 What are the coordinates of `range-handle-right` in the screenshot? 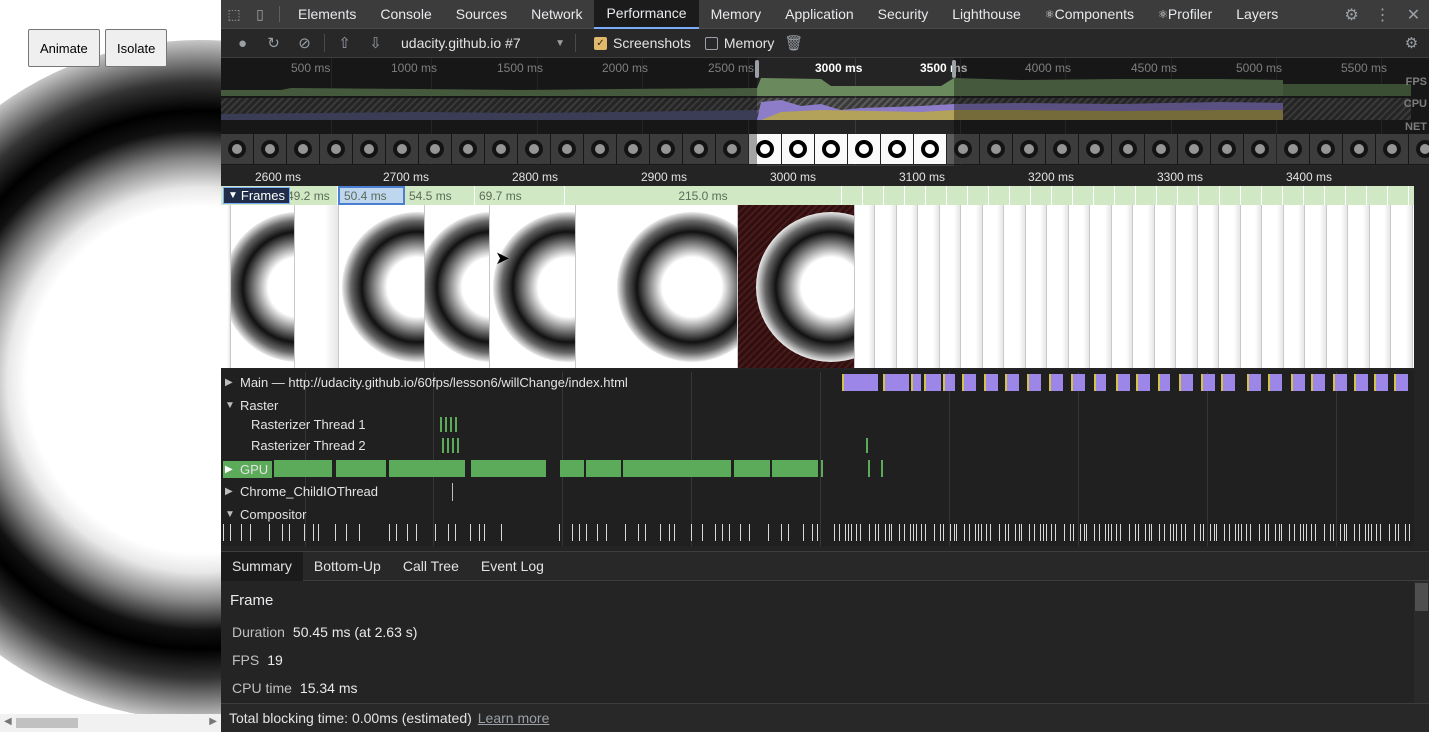 It's located at (954, 69).